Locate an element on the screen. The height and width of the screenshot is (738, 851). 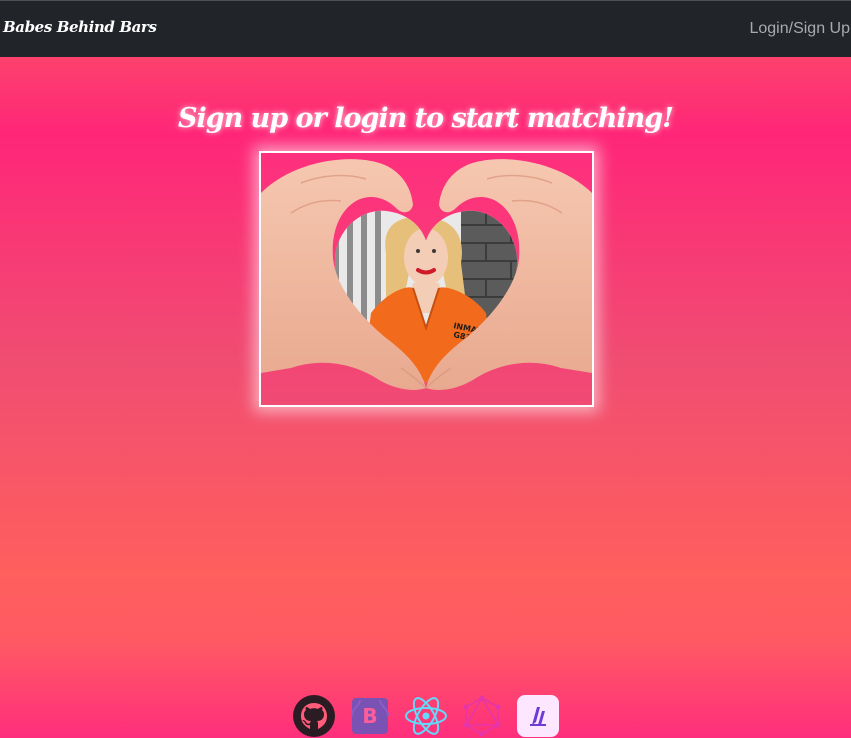
login-signup-link: Login/Sign Up is located at coordinates (799, 29).